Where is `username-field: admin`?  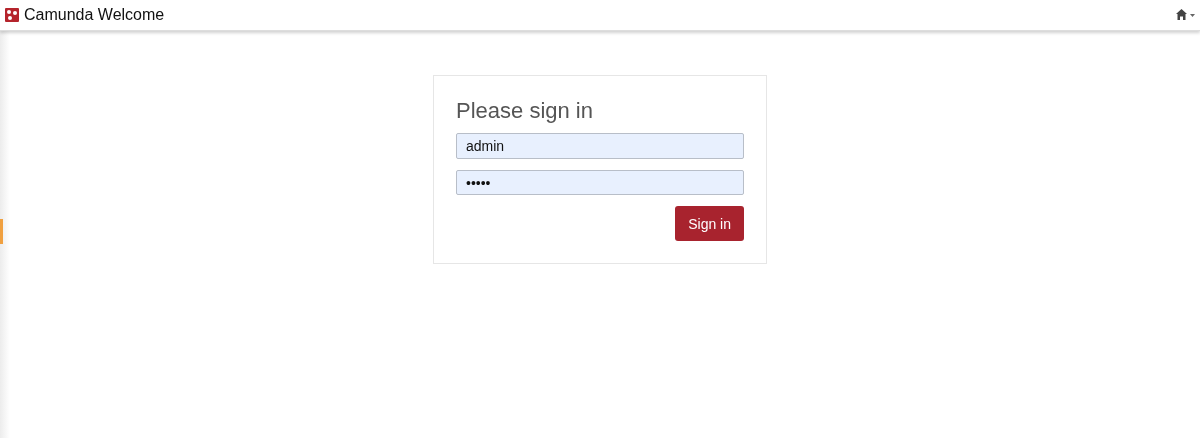
username-field: admin is located at coordinates (600, 146).